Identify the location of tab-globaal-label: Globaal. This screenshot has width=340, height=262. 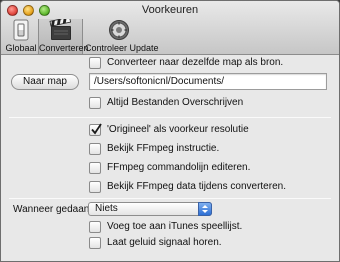
(21, 48).